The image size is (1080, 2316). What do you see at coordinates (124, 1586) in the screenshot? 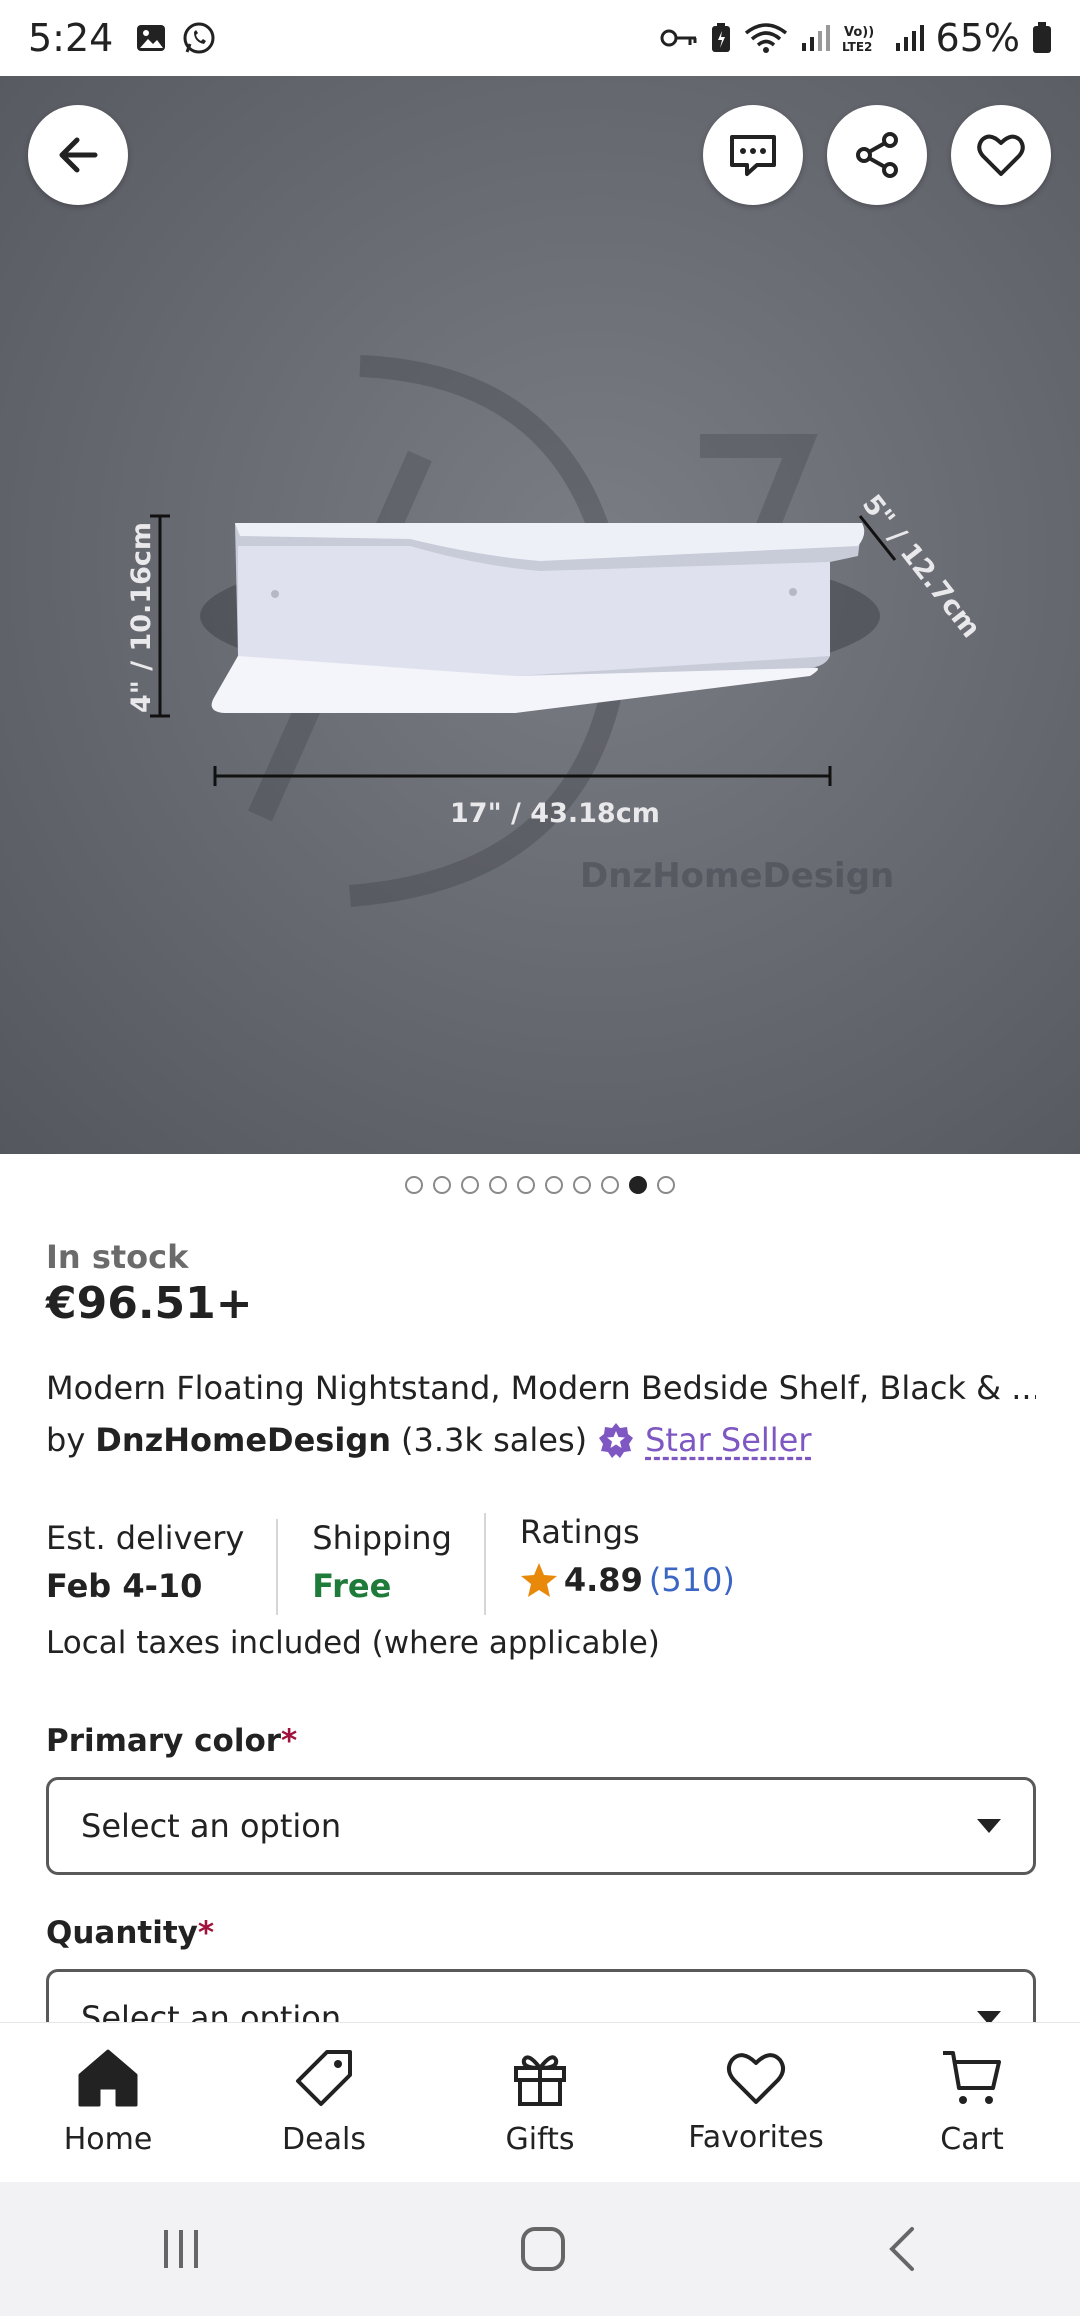
I see `delivery-value: Feb 4-10` at bounding box center [124, 1586].